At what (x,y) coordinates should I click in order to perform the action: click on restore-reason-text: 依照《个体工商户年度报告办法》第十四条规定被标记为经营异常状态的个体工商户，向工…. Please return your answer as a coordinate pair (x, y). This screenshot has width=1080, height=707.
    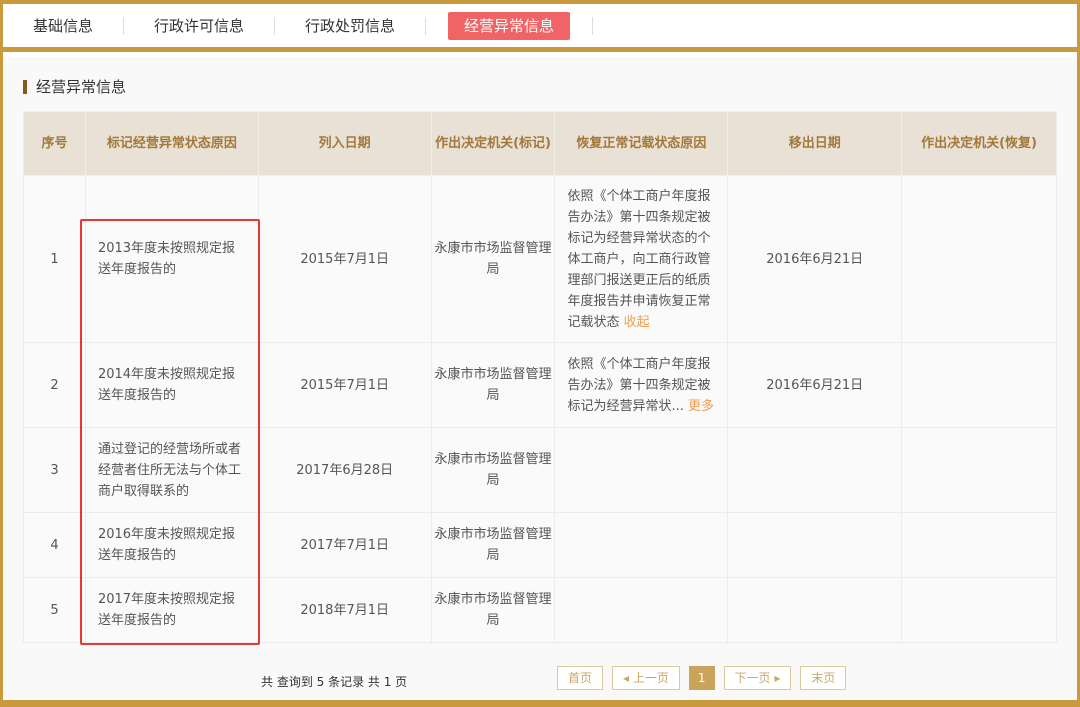
    Looking at the image, I should click on (639, 259).